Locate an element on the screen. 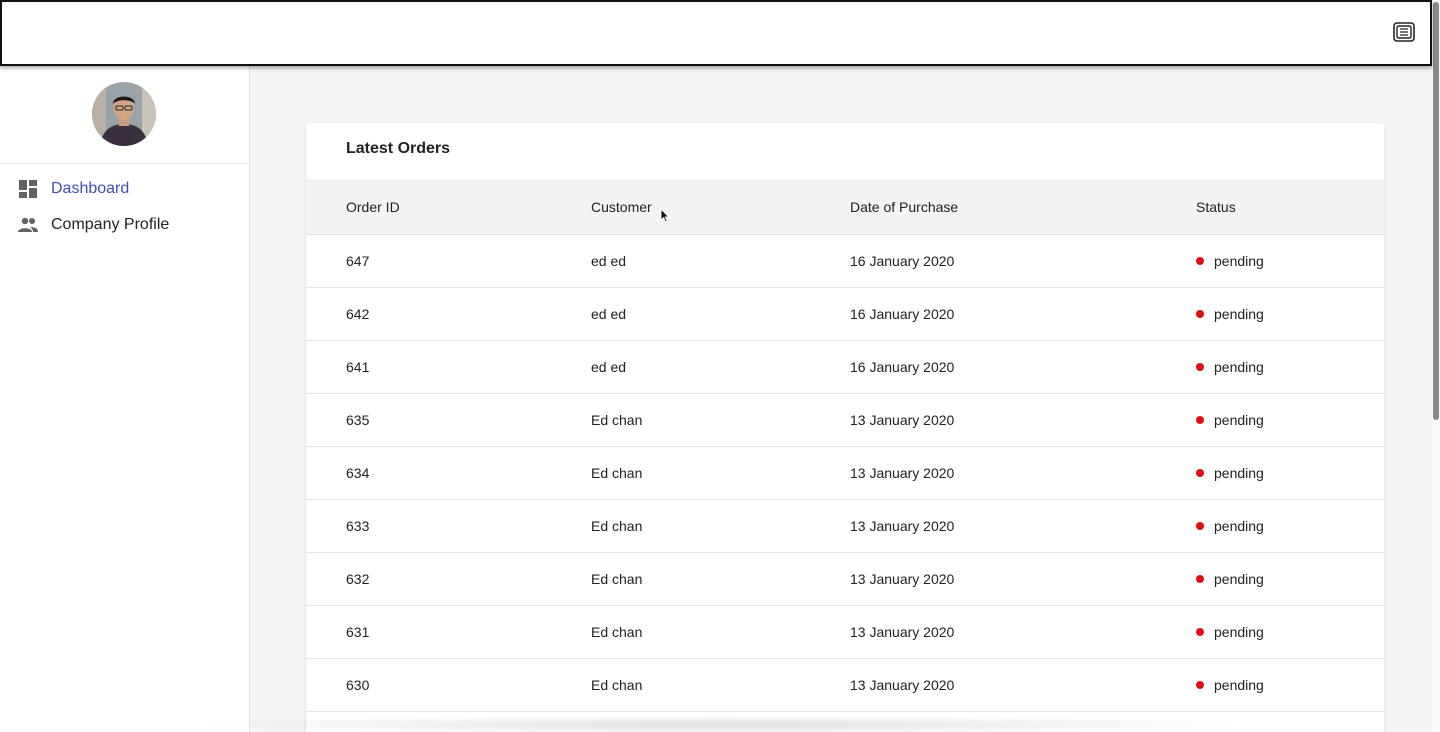  user-avatar is located at coordinates (124, 114).